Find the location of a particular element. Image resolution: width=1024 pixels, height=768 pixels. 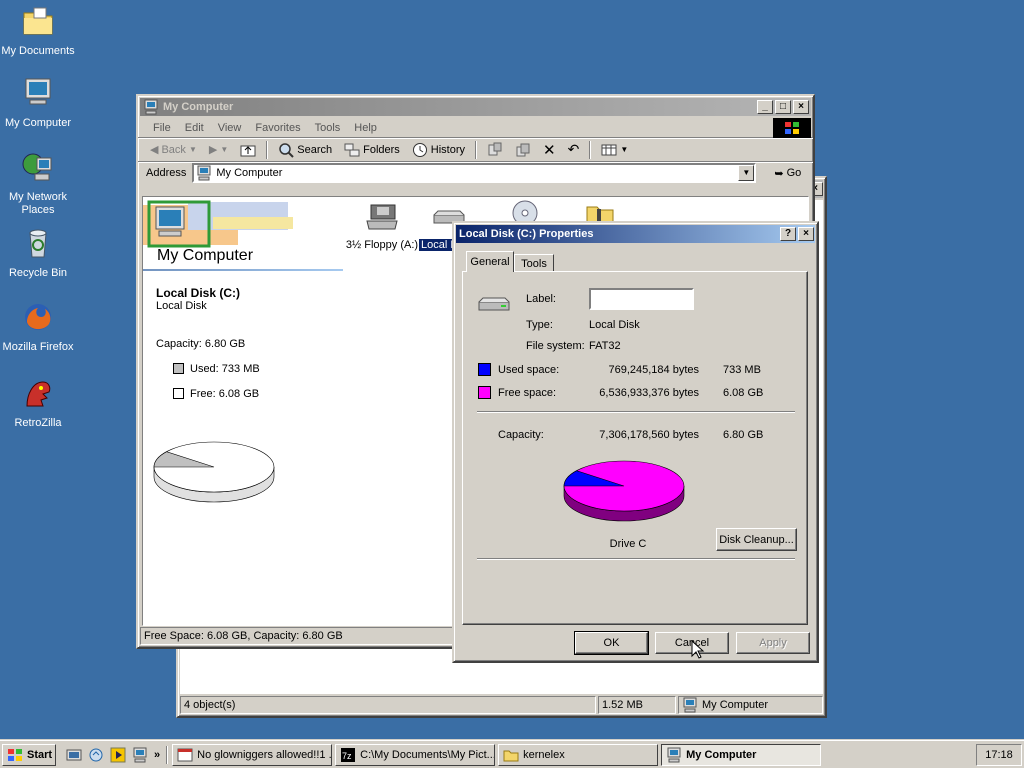

forward-arrow-icon: ▶ is located at coordinates (213, 150).